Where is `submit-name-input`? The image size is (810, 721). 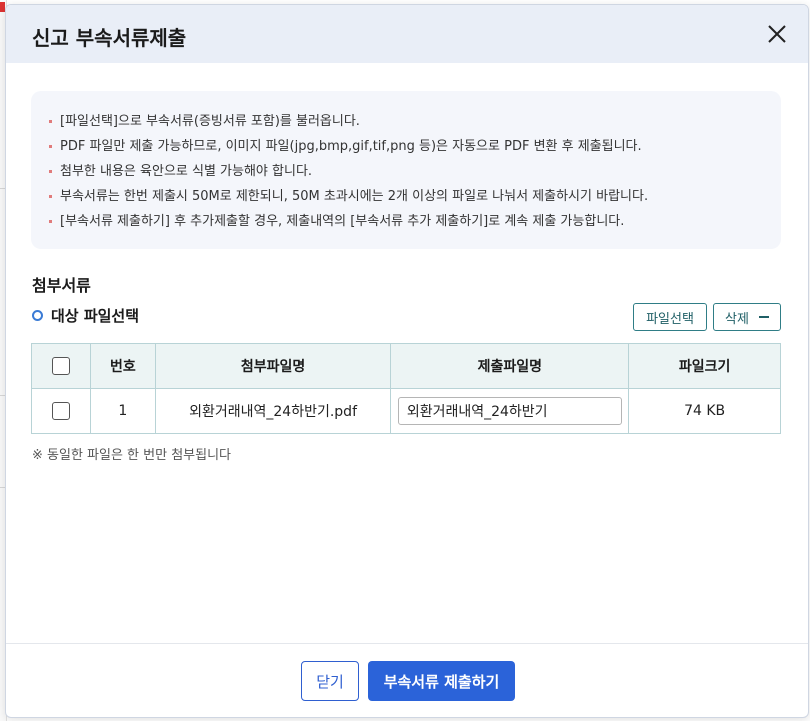 submit-name-input is located at coordinates (509, 411).